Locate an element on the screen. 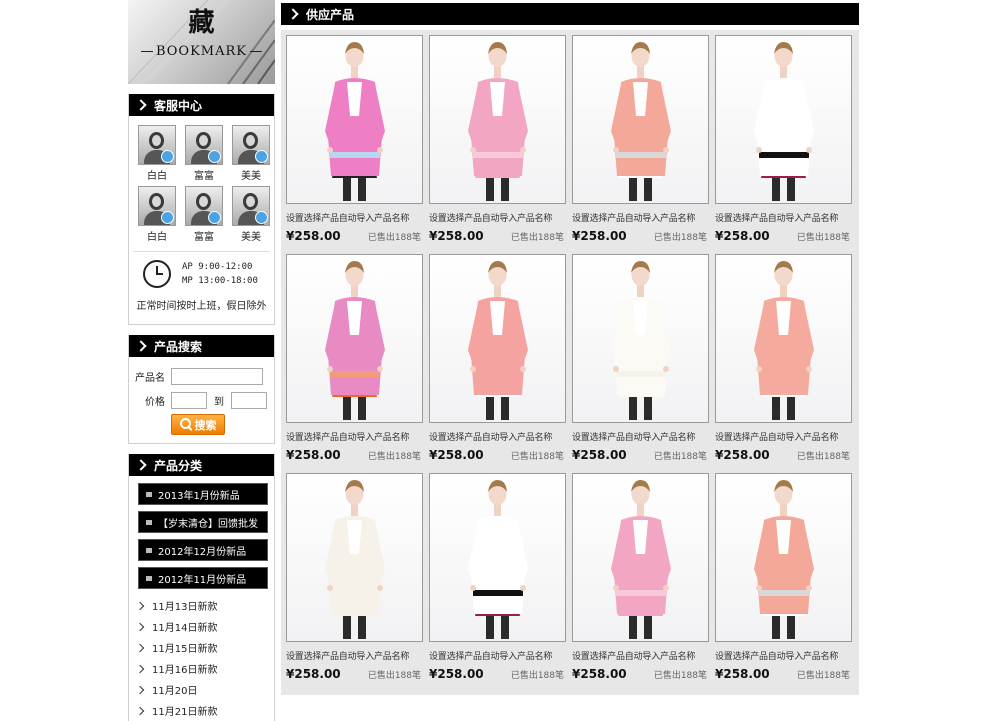 This screenshot has width=990, height=721. product-category-header: 产品分类 is located at coordinates (201, 465).